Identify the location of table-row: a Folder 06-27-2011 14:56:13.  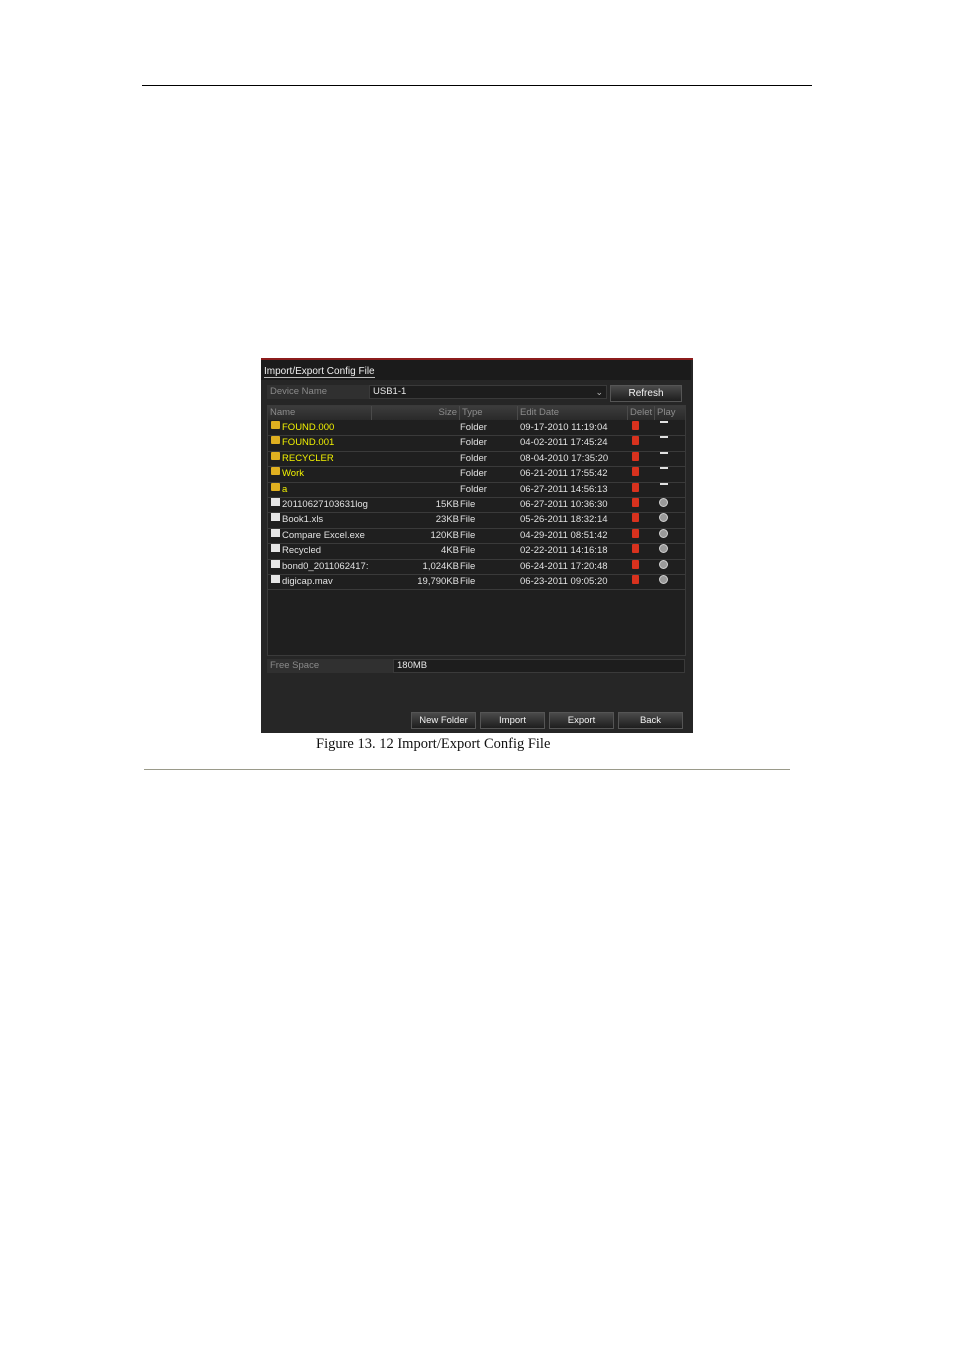
(476, 490).